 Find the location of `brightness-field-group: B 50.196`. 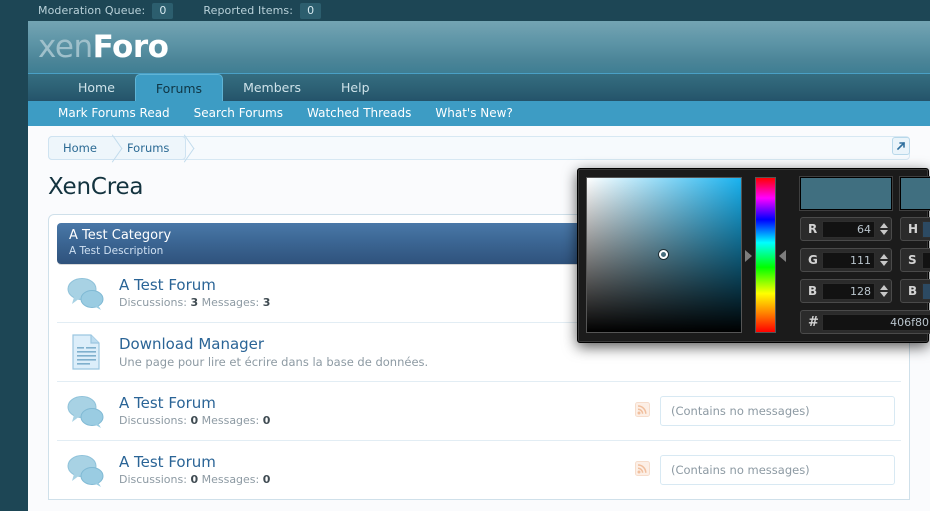

brightness-field-group: B 50.196 is located at coordinates (915, 291).